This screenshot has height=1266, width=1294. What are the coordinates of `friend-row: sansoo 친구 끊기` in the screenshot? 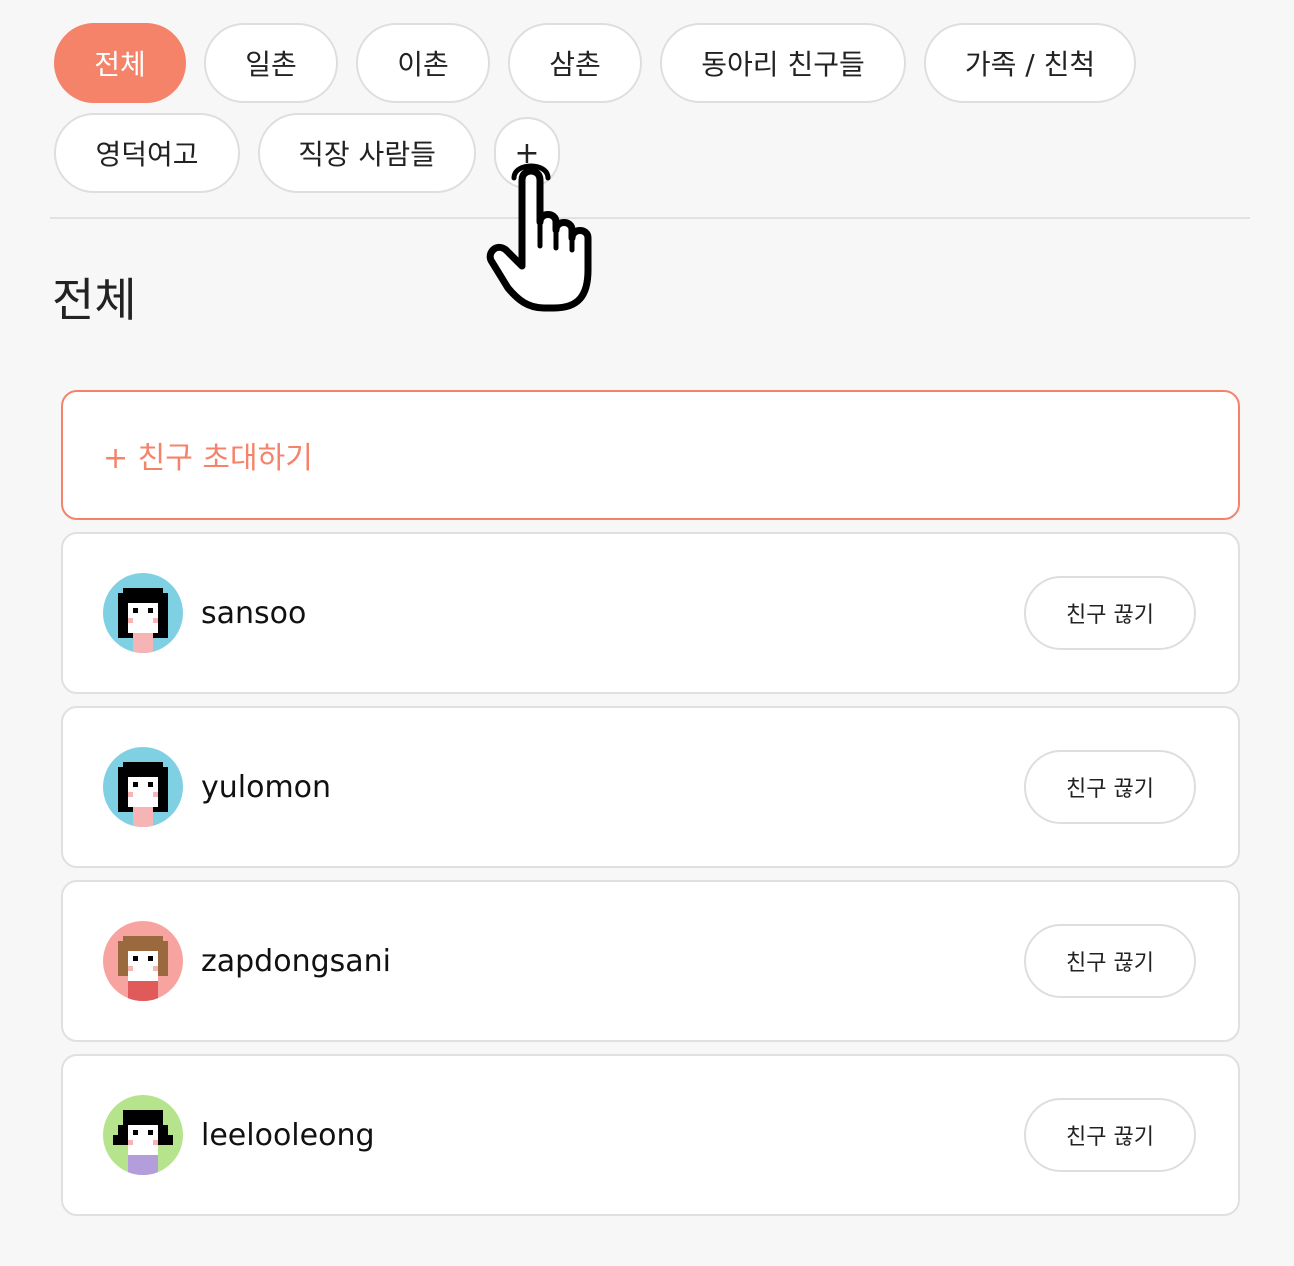 It's located at (650, 613).